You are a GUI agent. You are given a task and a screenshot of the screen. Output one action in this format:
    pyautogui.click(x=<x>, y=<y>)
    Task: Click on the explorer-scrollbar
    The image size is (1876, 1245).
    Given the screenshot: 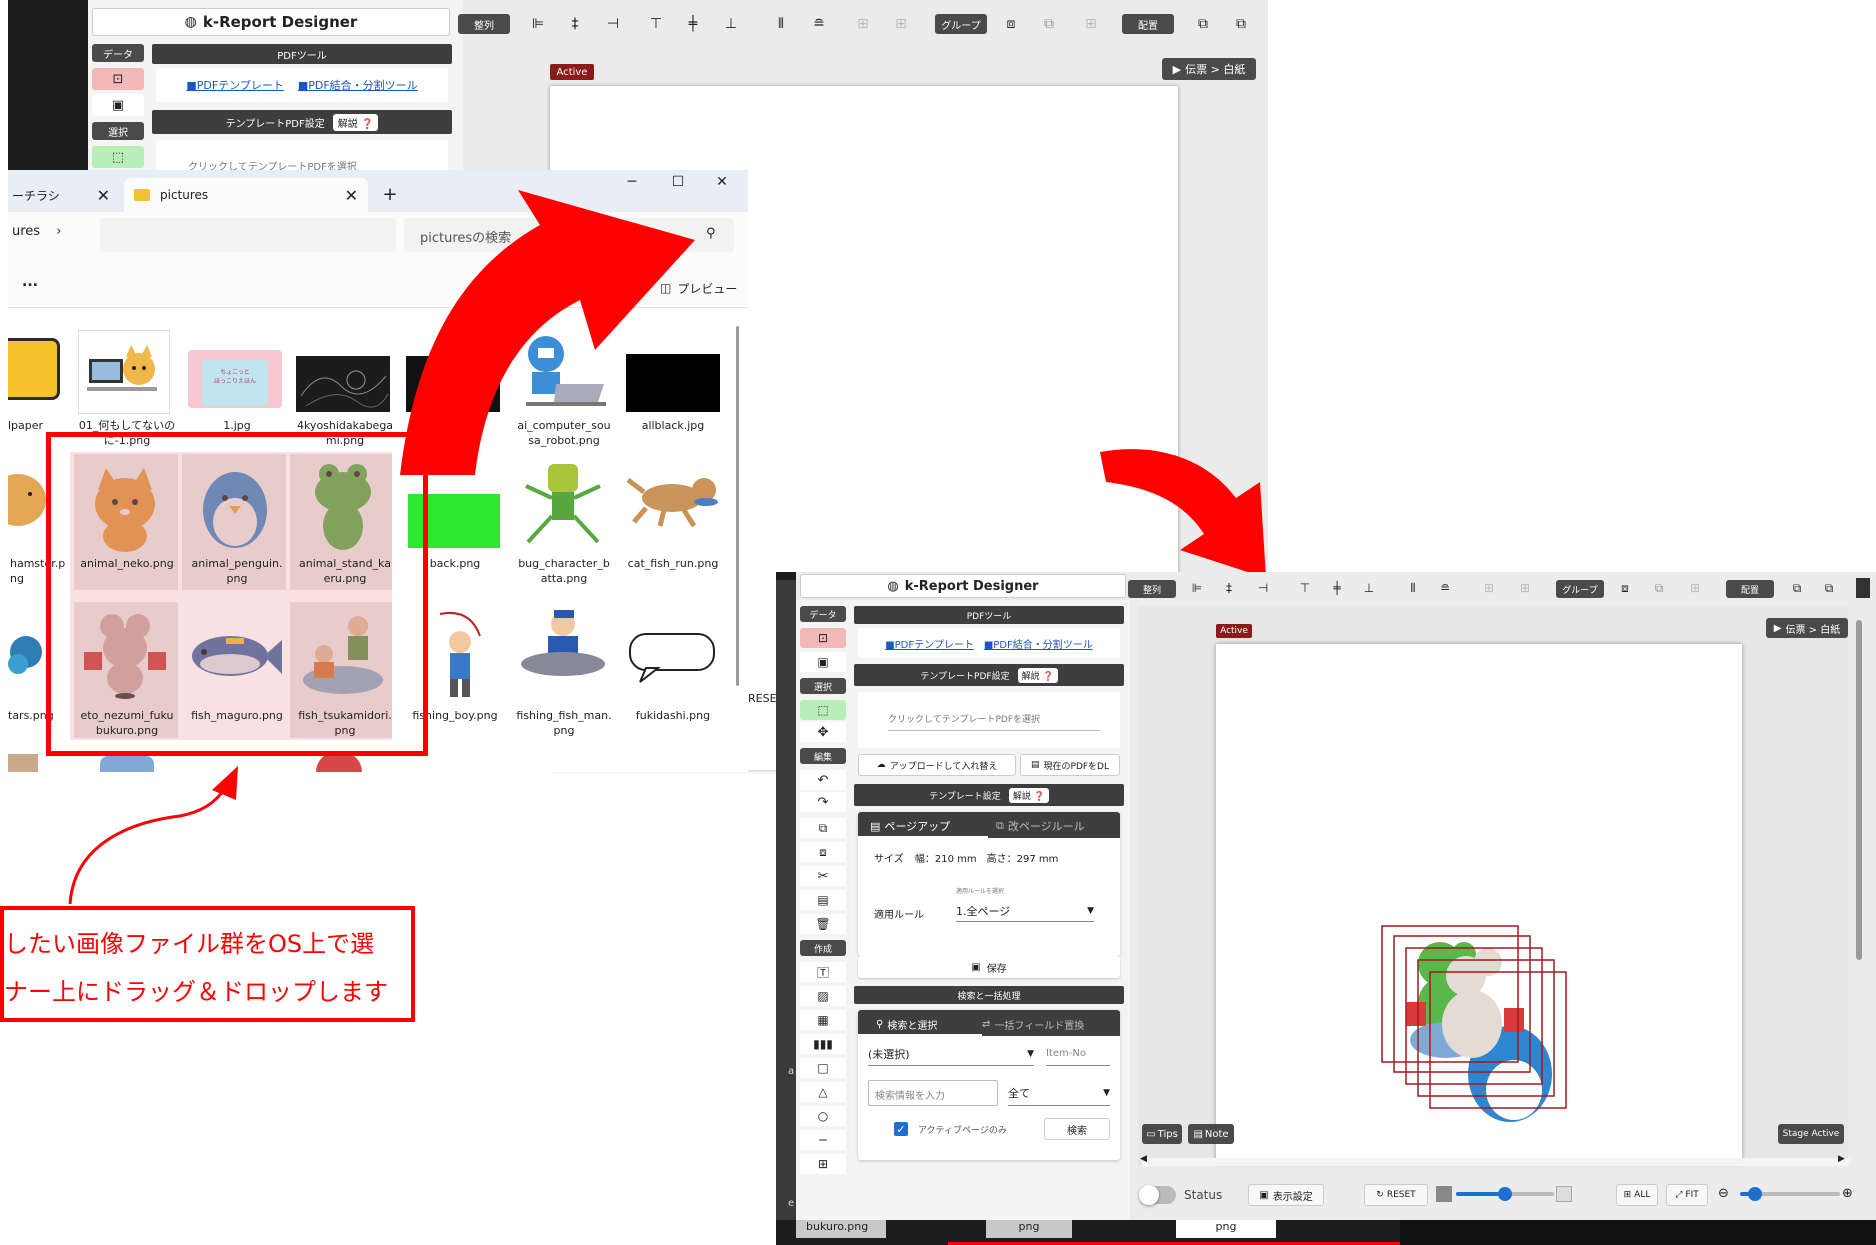 What is the action you would take?
    pyautogui.click(x=737, y=506)
    